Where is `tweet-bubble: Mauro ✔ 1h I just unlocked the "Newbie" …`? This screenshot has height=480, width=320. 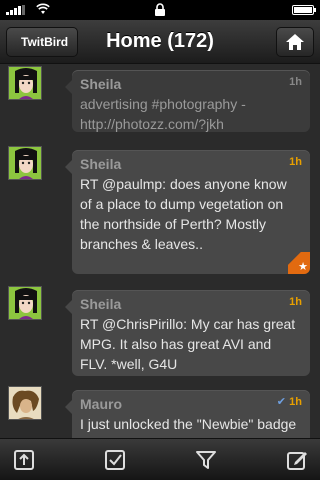 tweet-bubble: Mauro ✔ 1h I just unlocked the "Newbie" … is located at coordinates (187, 414).